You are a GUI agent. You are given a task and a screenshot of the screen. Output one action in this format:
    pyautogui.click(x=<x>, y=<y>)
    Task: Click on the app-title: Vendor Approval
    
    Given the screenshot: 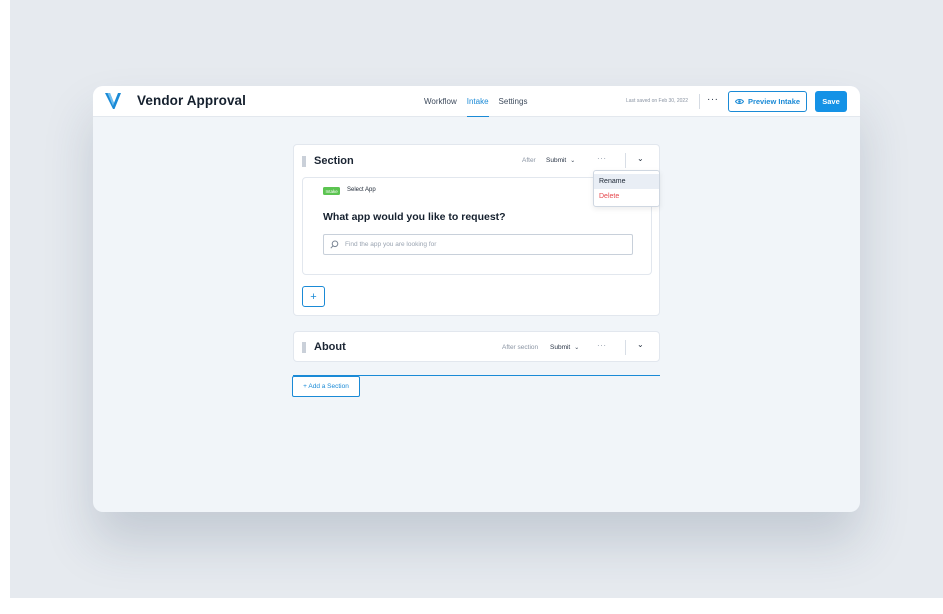 What is the action you would take?
    pyautogui.click(x=192, y=100)
    